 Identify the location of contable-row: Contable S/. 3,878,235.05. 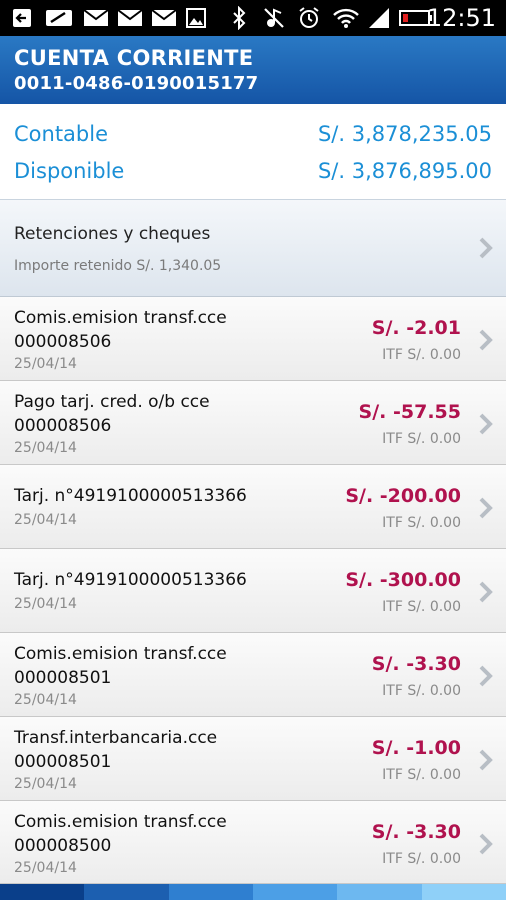
(253, 134).